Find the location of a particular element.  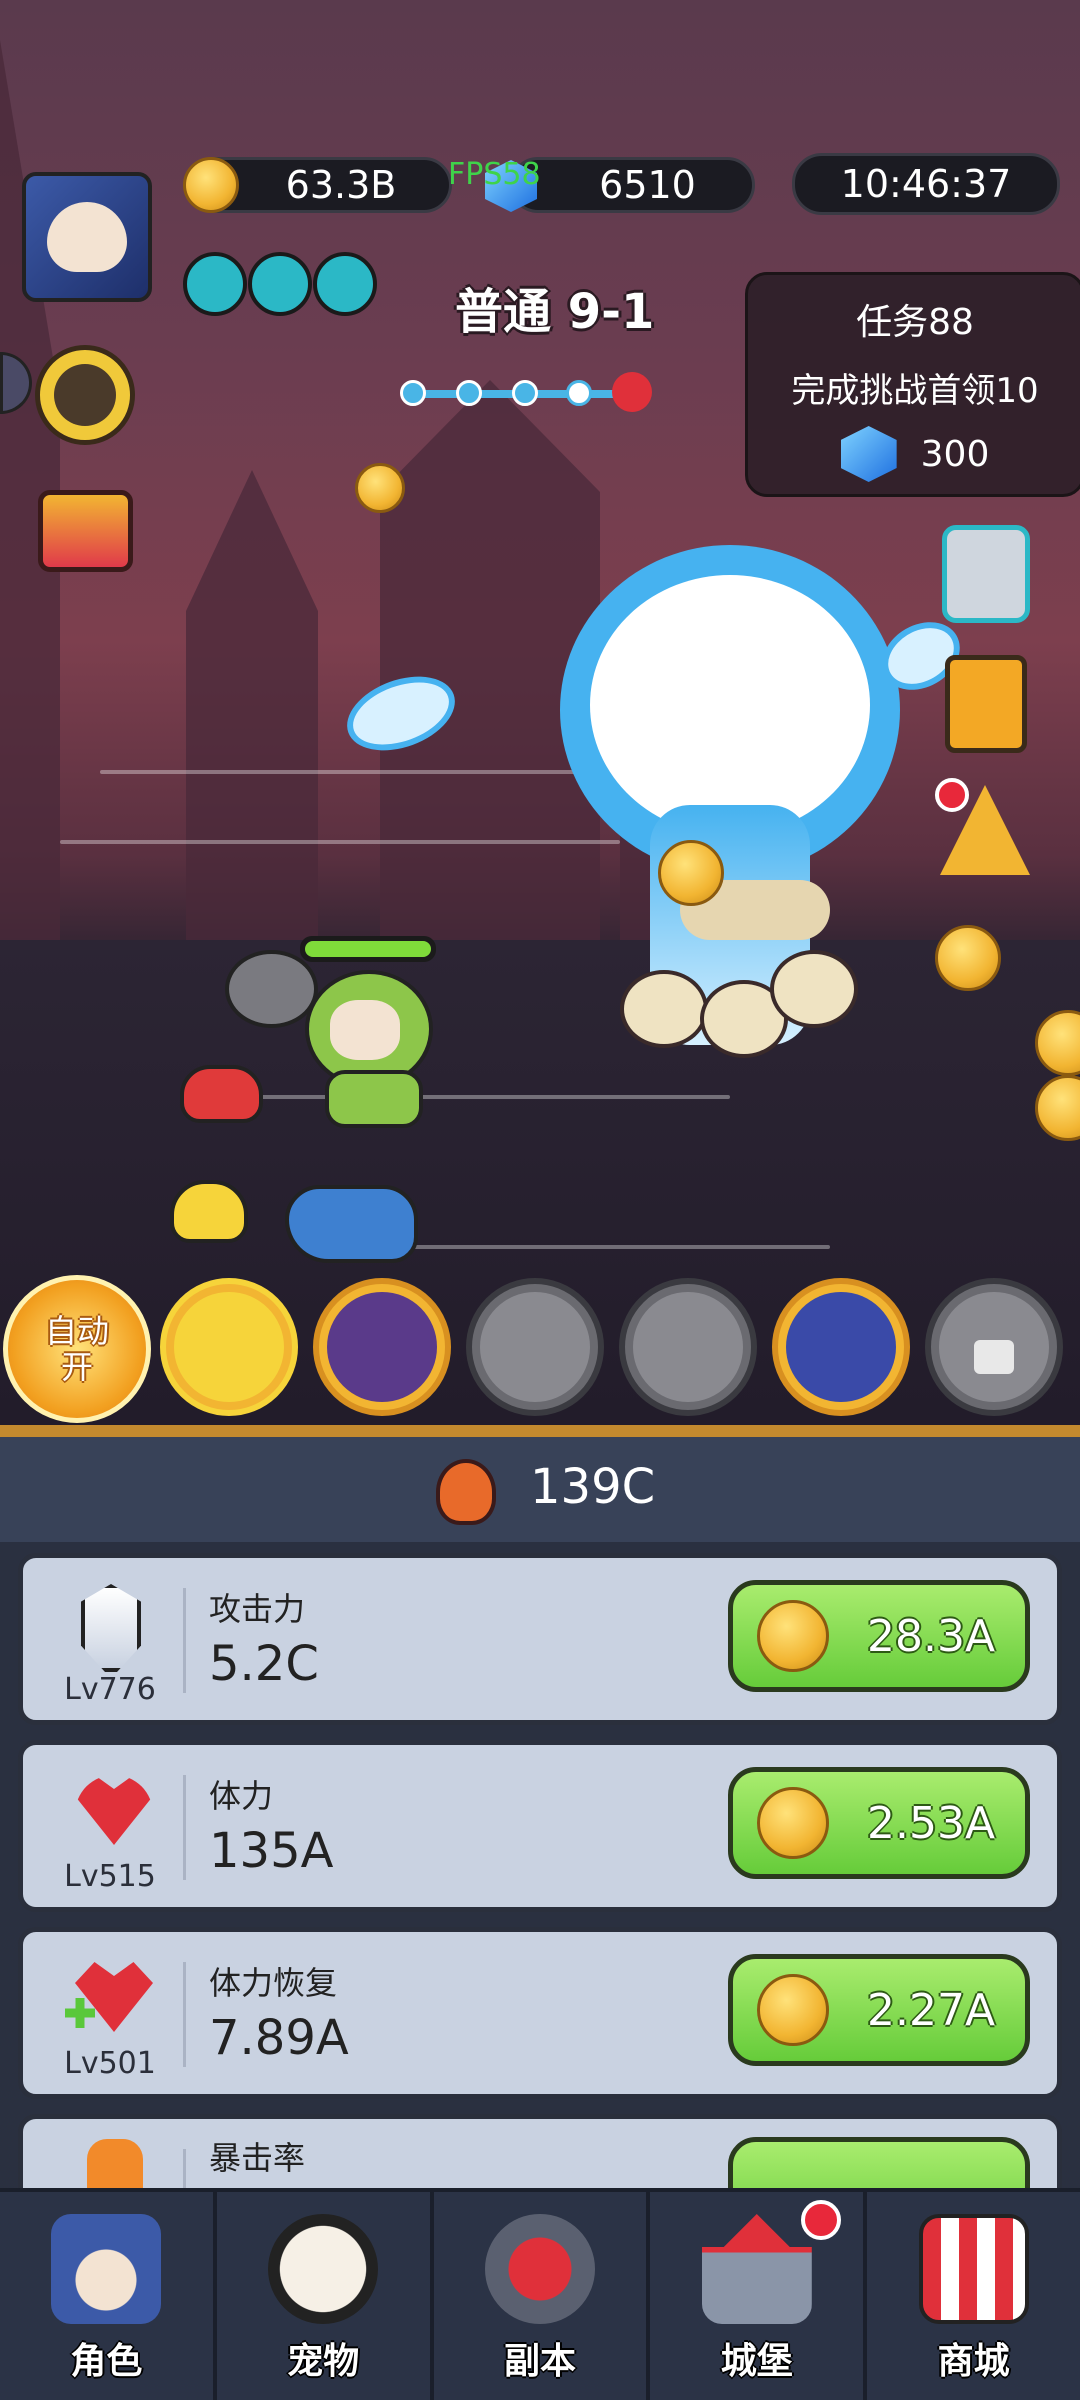

nav-shop-label: 商城 is located at coordinates (973, 2361).